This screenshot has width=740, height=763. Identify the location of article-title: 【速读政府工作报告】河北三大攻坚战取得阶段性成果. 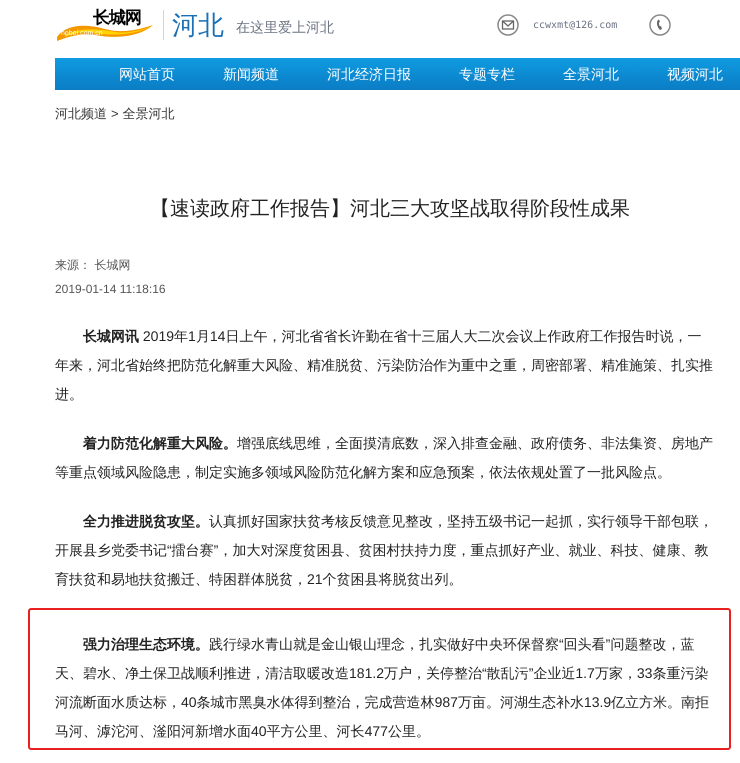
(390, 209).